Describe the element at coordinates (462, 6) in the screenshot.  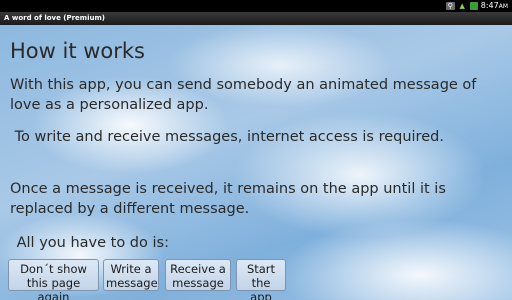
I see `wifi-icon: ▲` at that location.